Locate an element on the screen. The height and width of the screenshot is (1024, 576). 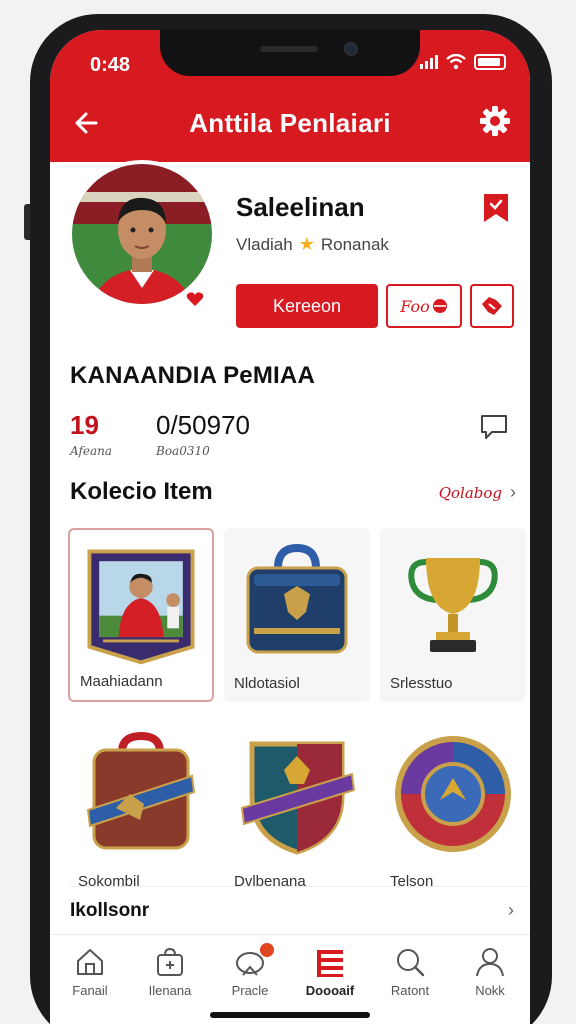
stat-label-1: Afeana is located at coordinates (91, 451).